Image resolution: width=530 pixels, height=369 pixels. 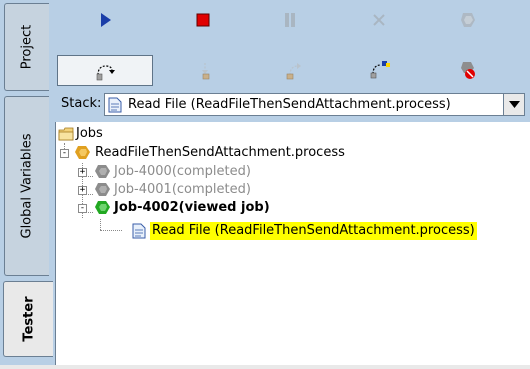 I want to click on close-icon, so click(x=379, y=20).